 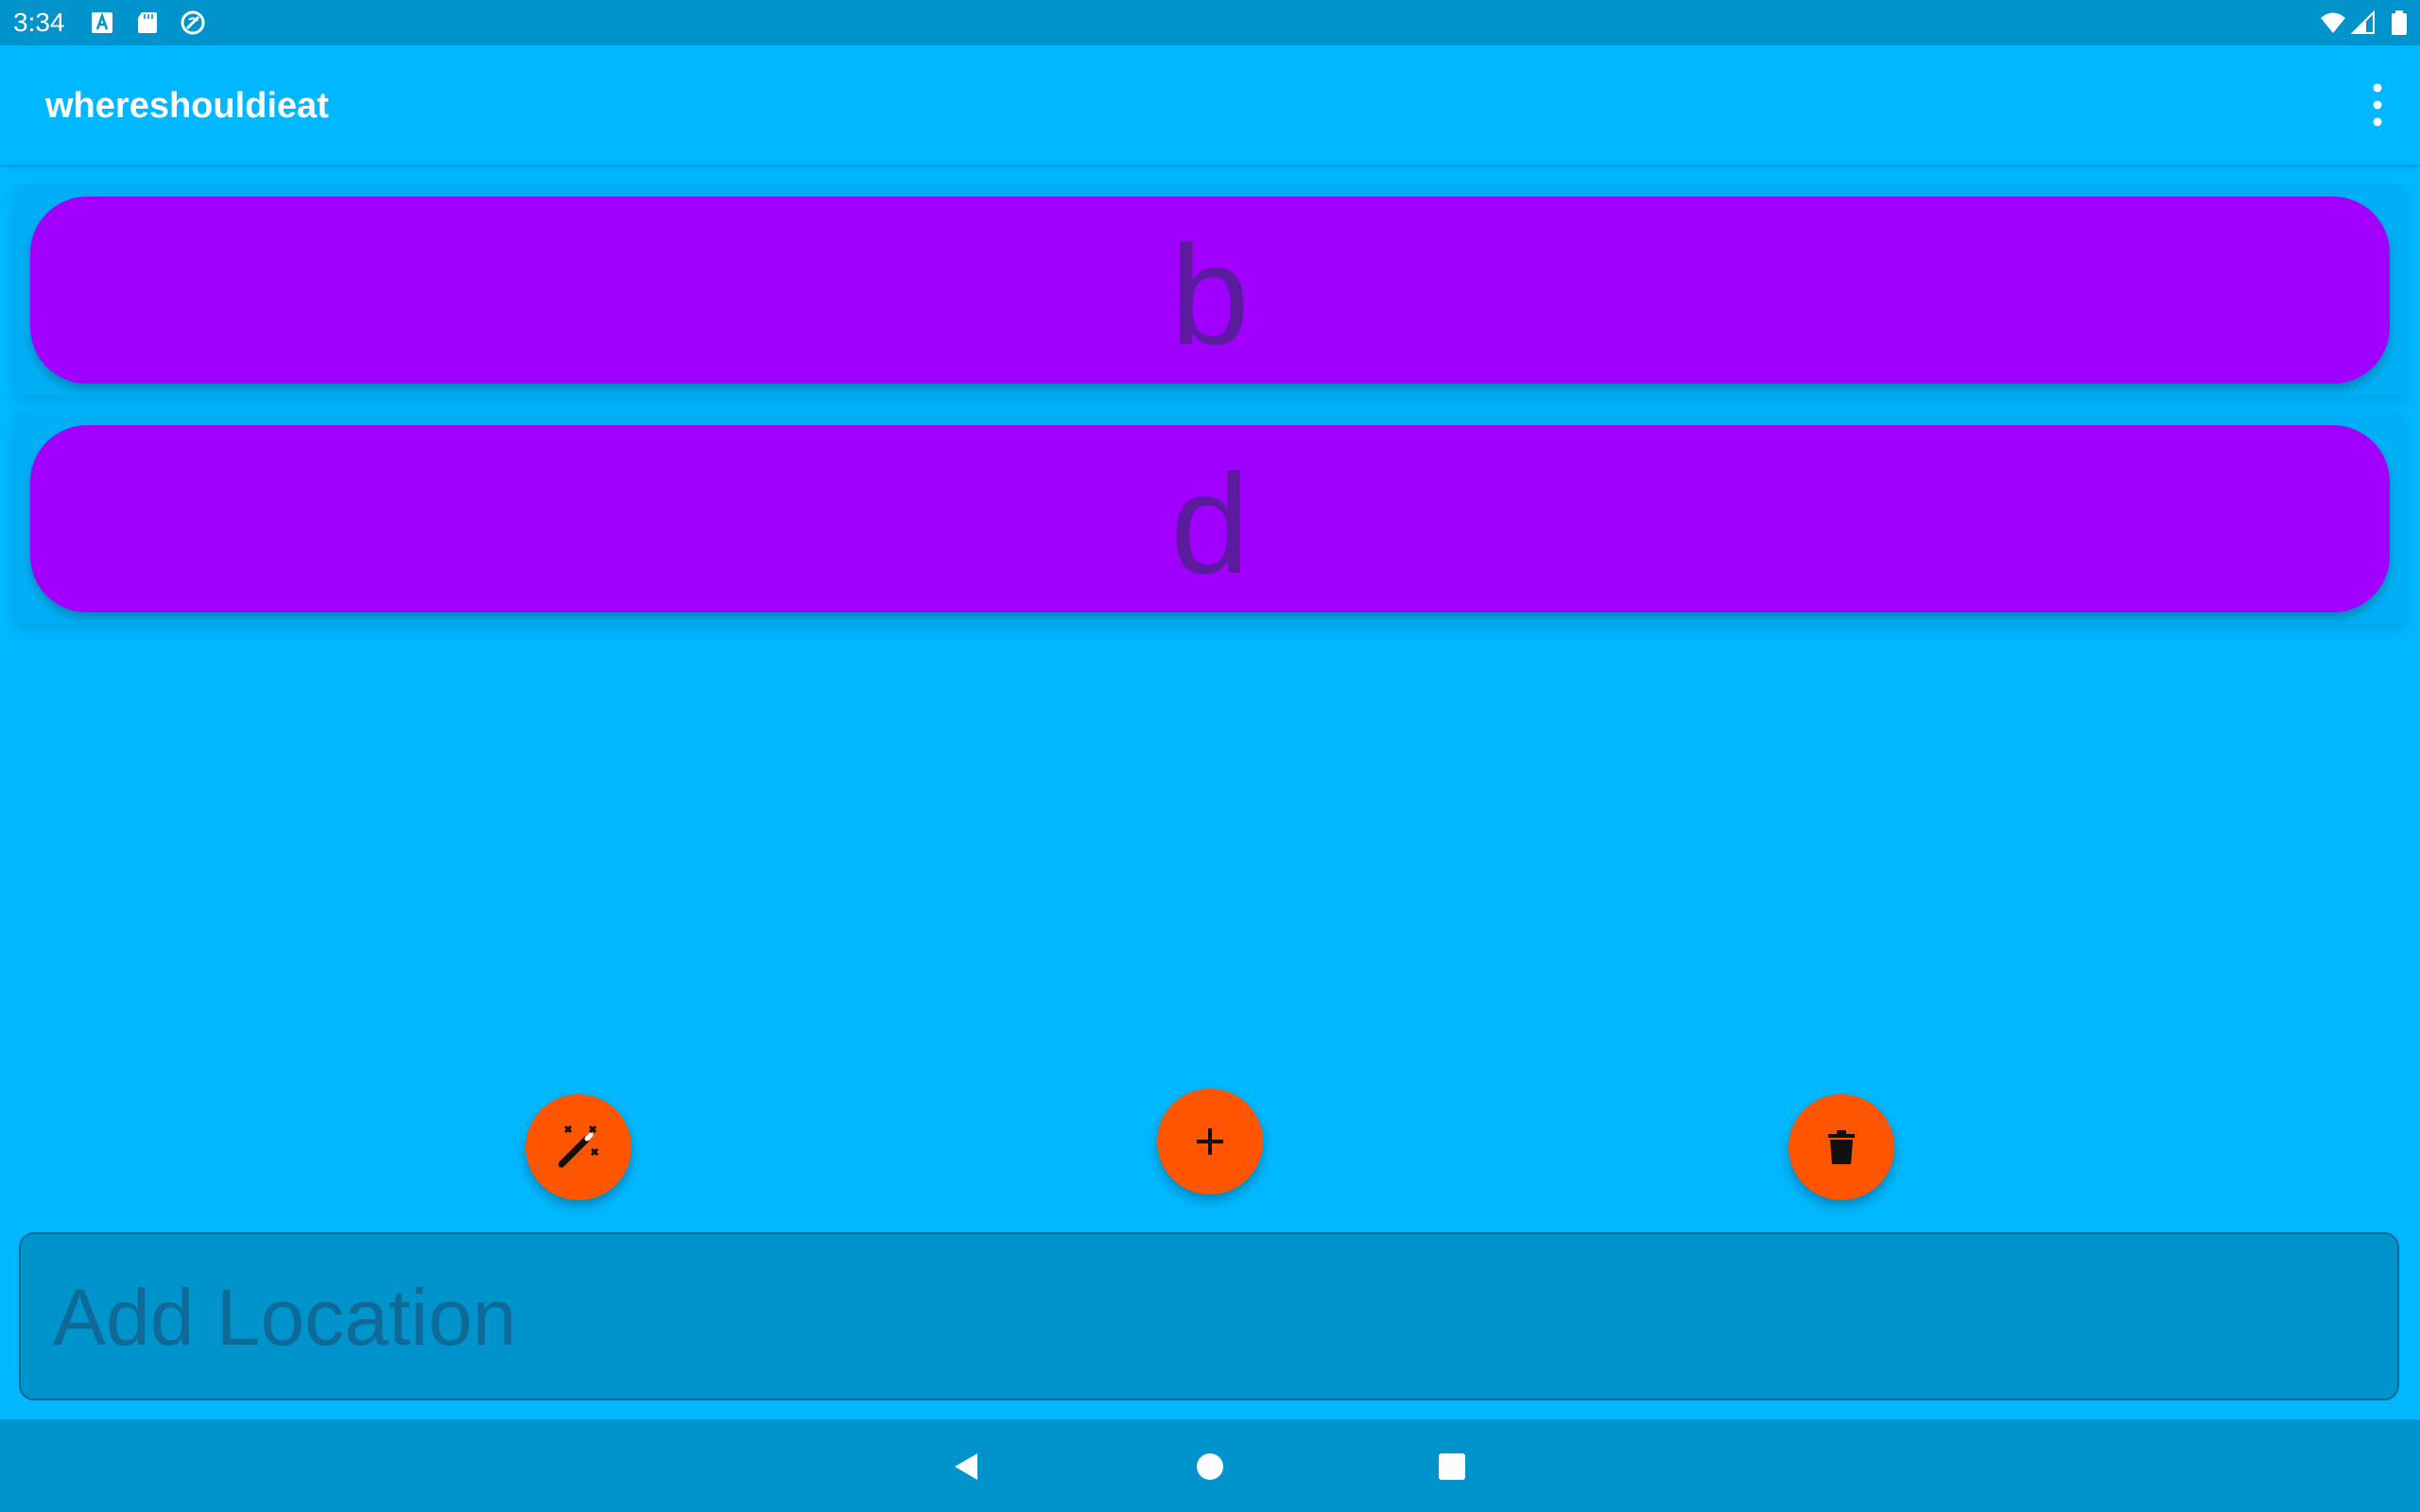 I want to click on status-time: 3:34, so click(x=39, y=22).